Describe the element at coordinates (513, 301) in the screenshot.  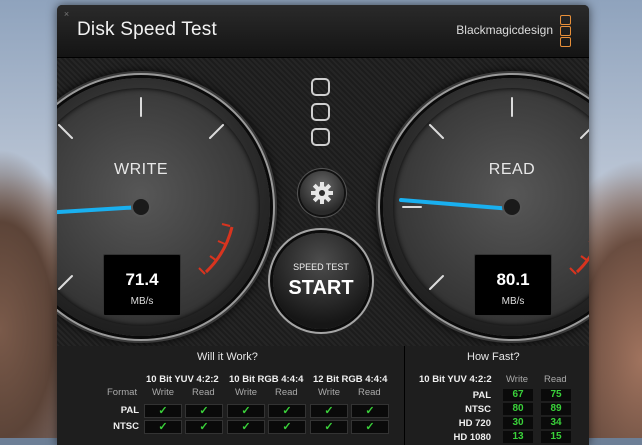
I see `read-speed-unit: MB/s` at that location.